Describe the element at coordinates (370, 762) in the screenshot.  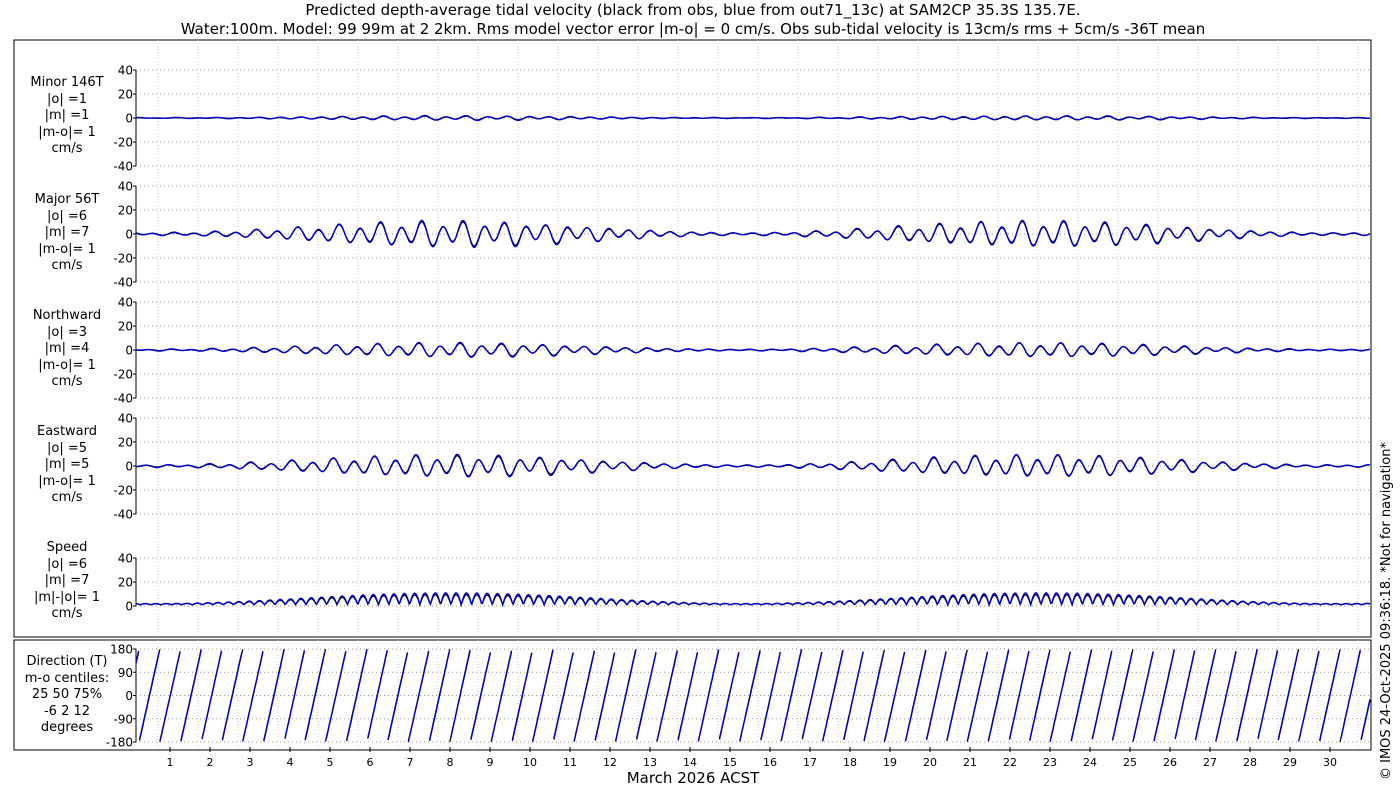
I see `x-tick-label: 6` at that location.